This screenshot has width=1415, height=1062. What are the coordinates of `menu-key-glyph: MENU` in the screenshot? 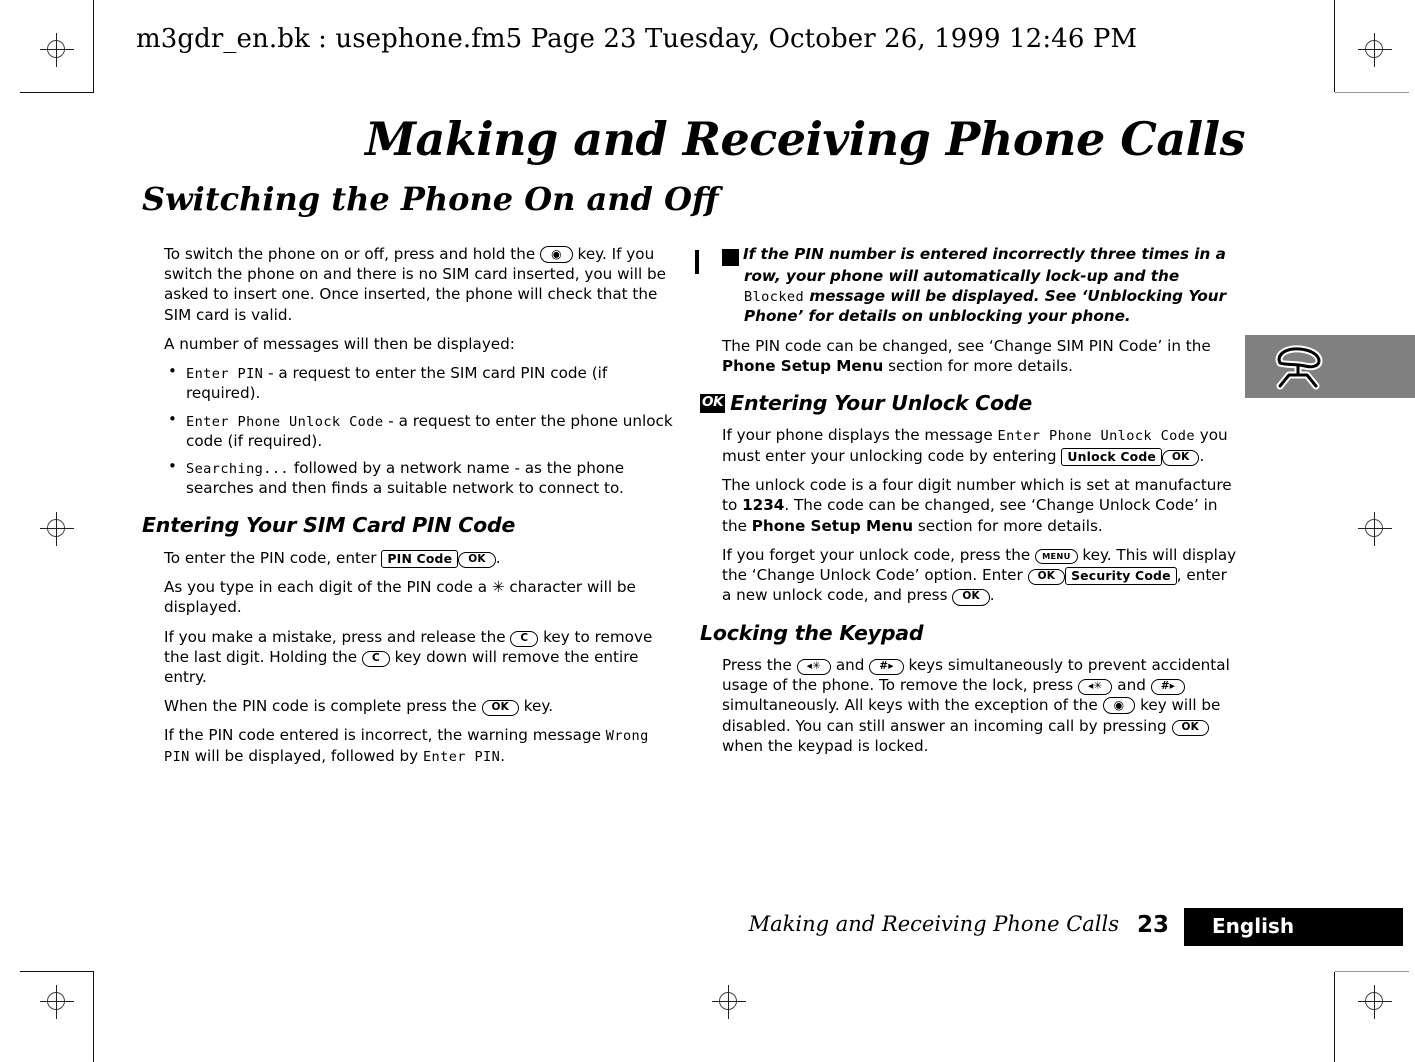 It's located at (1056, 556).